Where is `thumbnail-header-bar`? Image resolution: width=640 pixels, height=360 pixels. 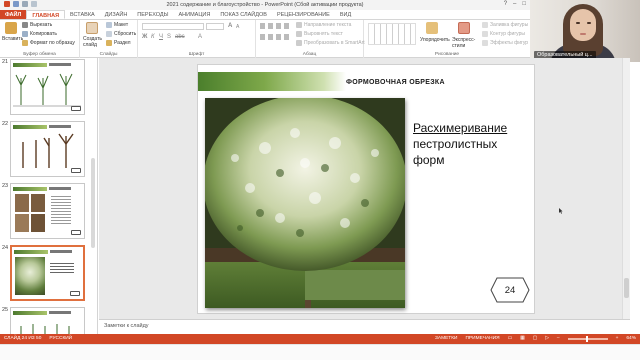
thumbnail-header-bar is located at coordinates (31, 252).